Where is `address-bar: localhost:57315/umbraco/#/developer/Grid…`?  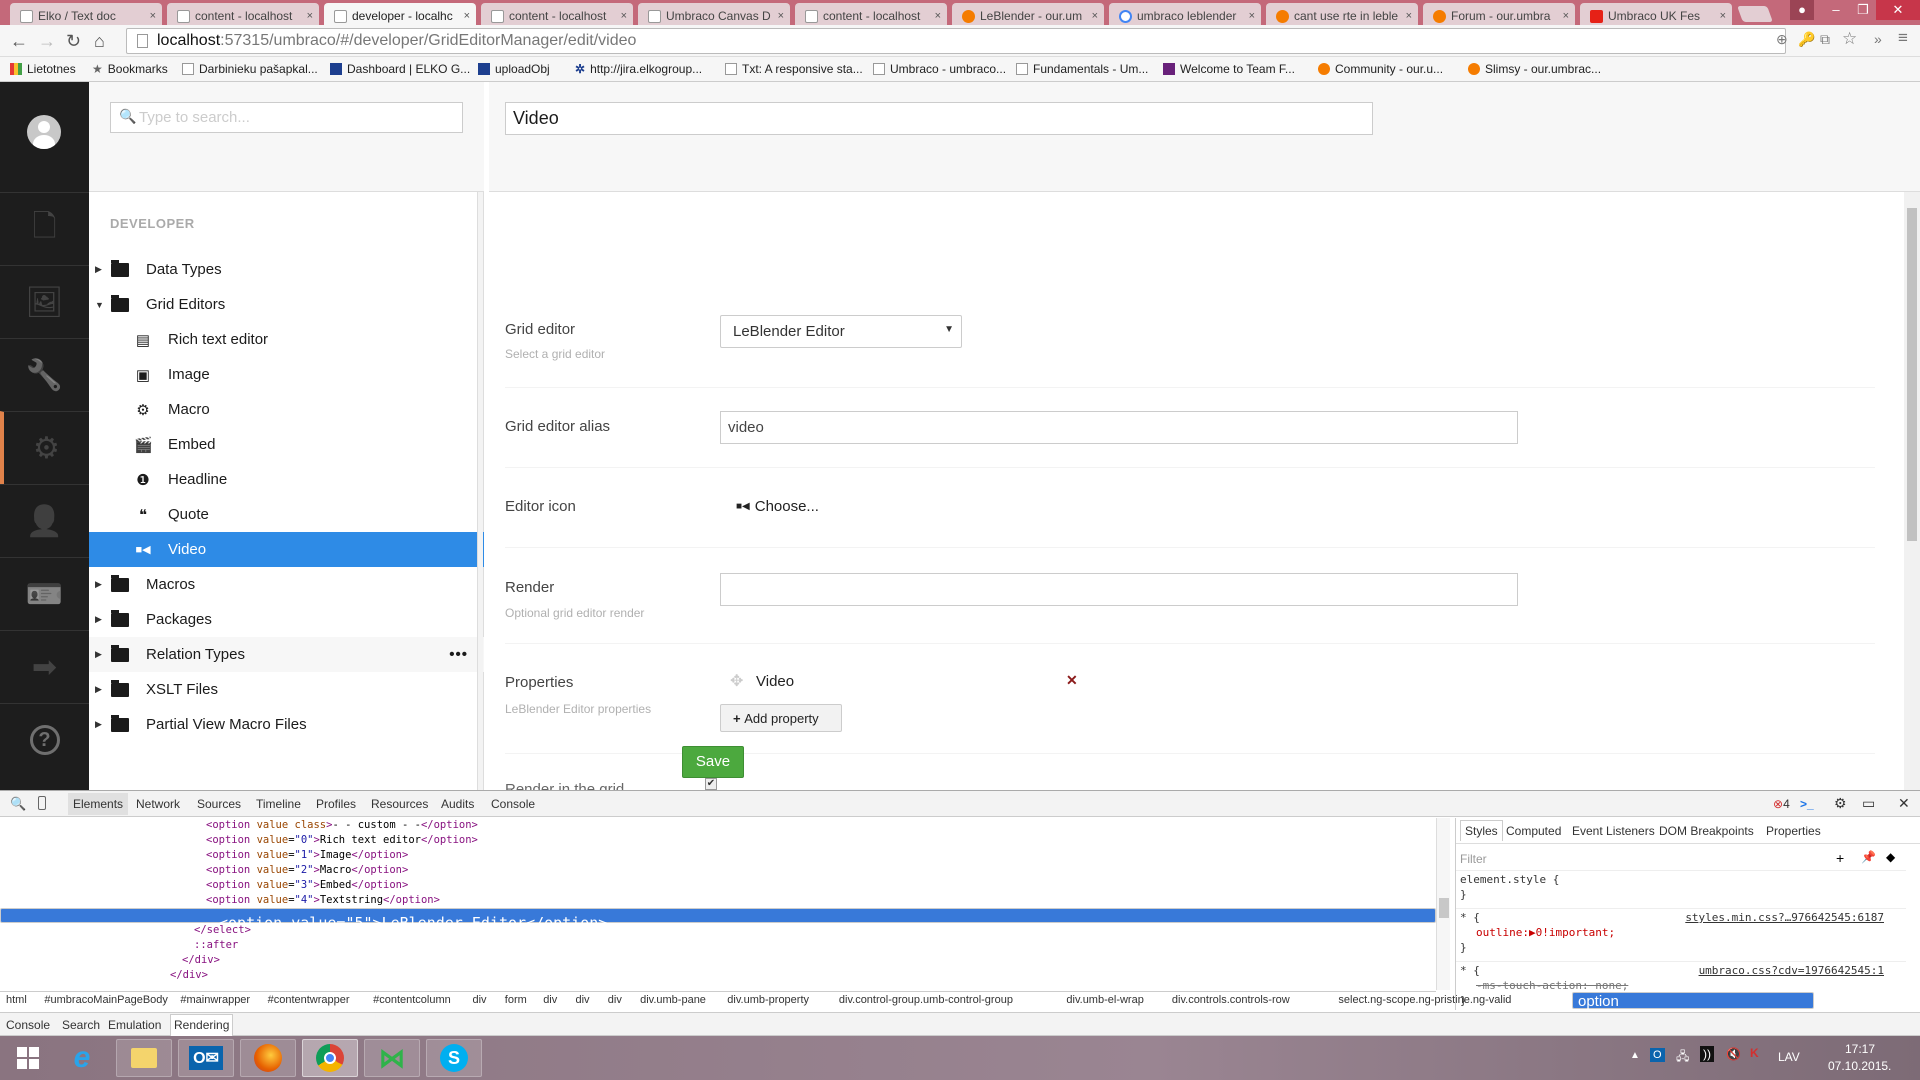 address-bar: localhost:57315/umbraco/#/developer/Grid… is located at coordinates (956, 41).